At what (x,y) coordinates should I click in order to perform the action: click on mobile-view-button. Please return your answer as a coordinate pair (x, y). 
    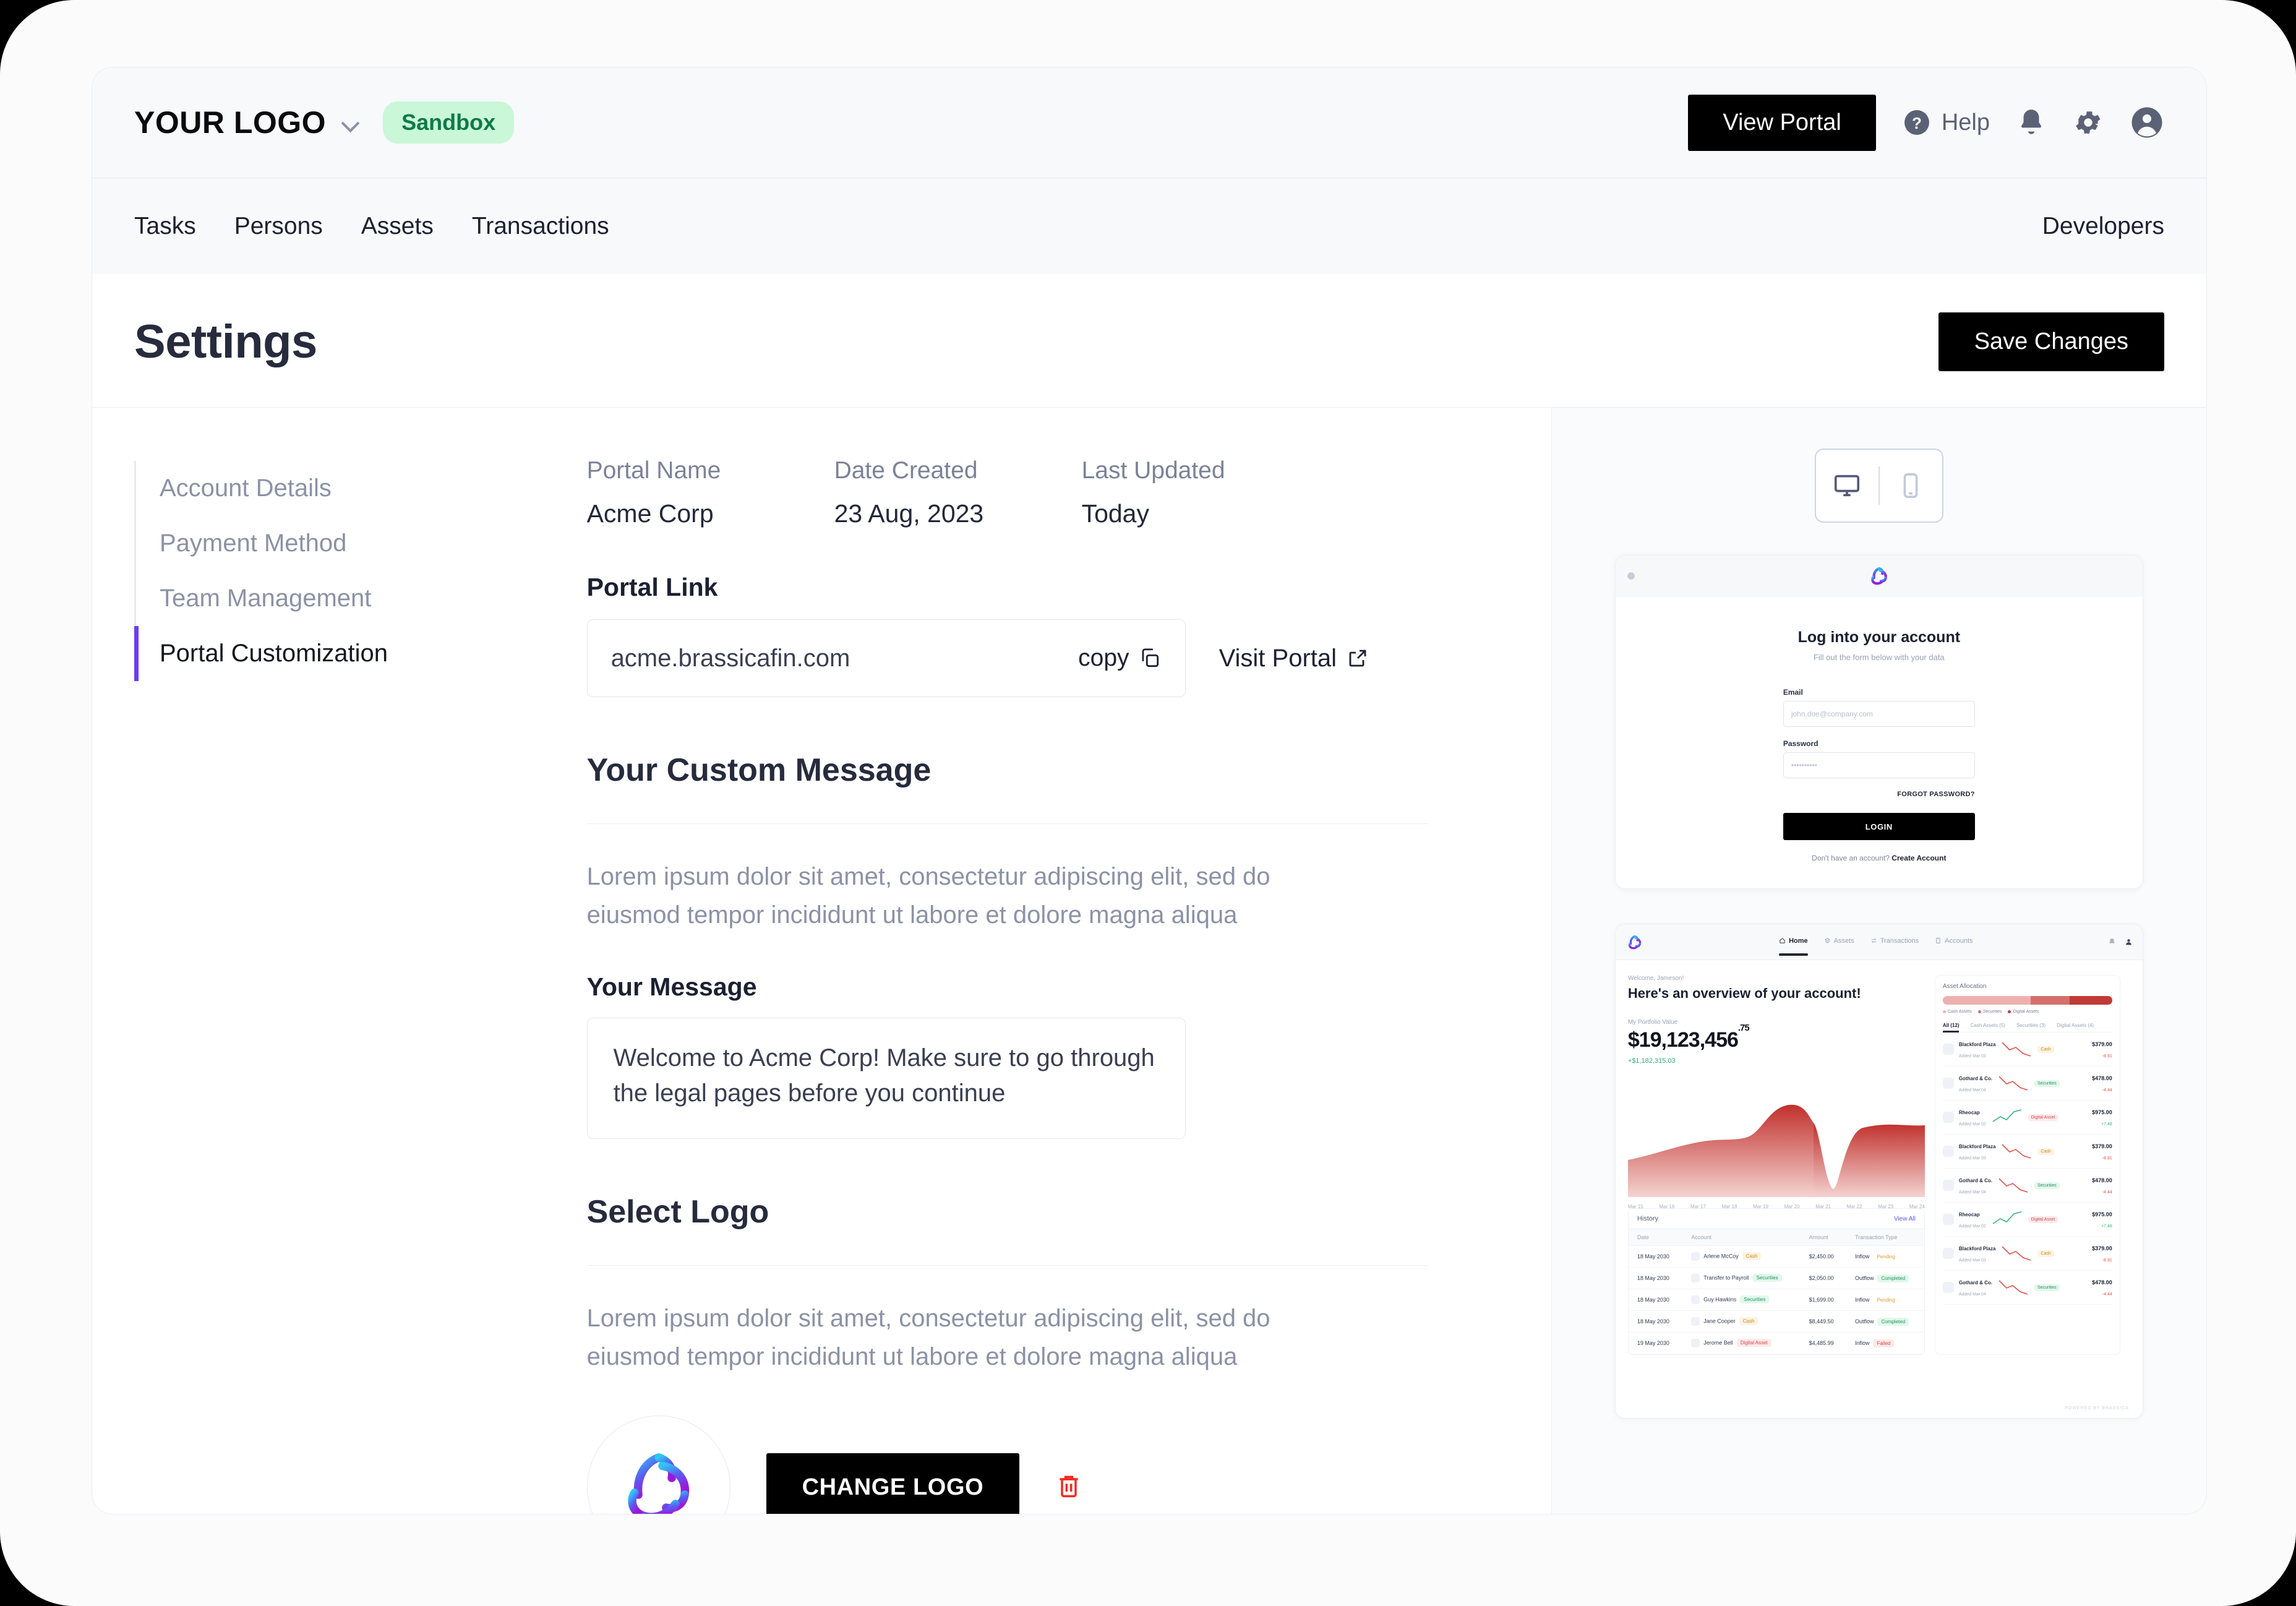
    Looking at the image, I should click on (1911, 485).